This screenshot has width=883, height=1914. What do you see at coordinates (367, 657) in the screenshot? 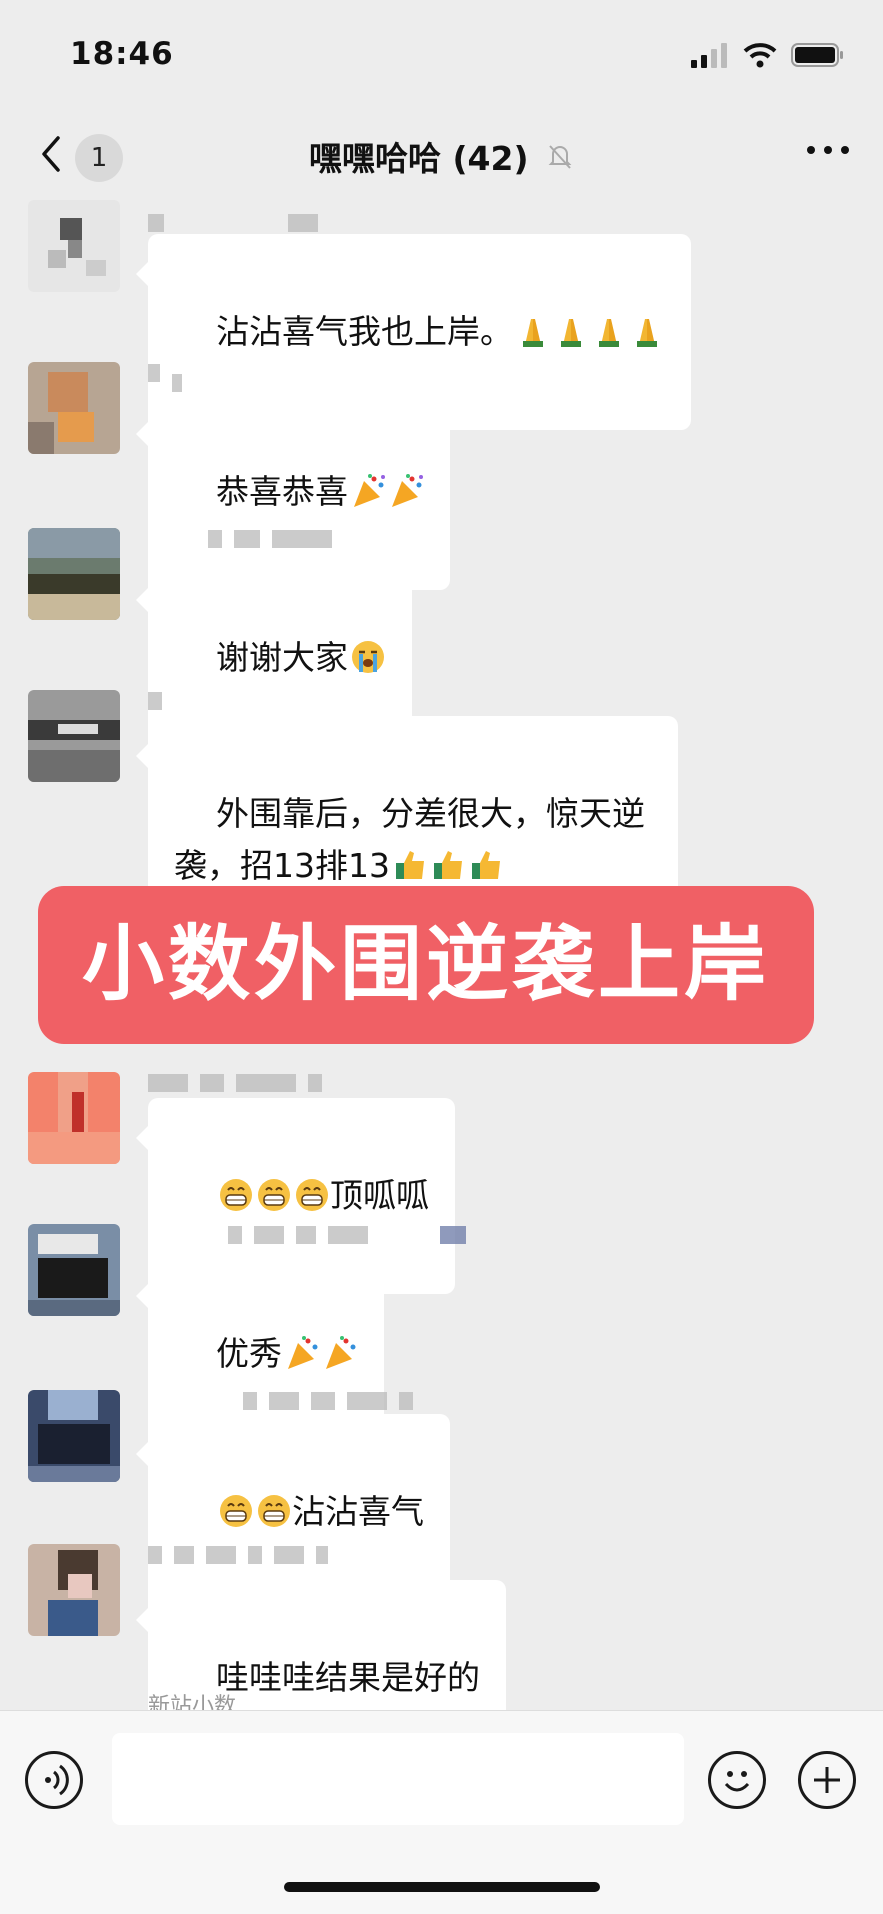
I see `loudly-crying-face-icon` at bounding box center [367, 657].